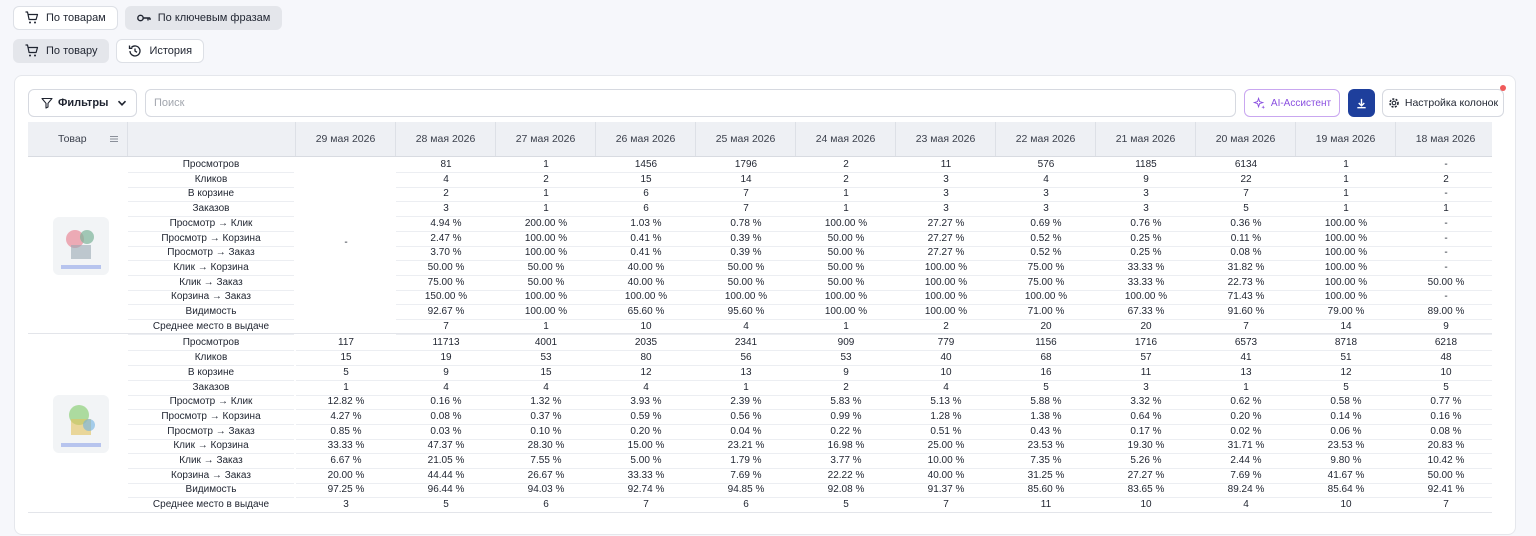  What do you see at coordinates (1246, 432) in the screenshot?
I see `value-cell: 0.02 %` at bounding box center [1246, 432].